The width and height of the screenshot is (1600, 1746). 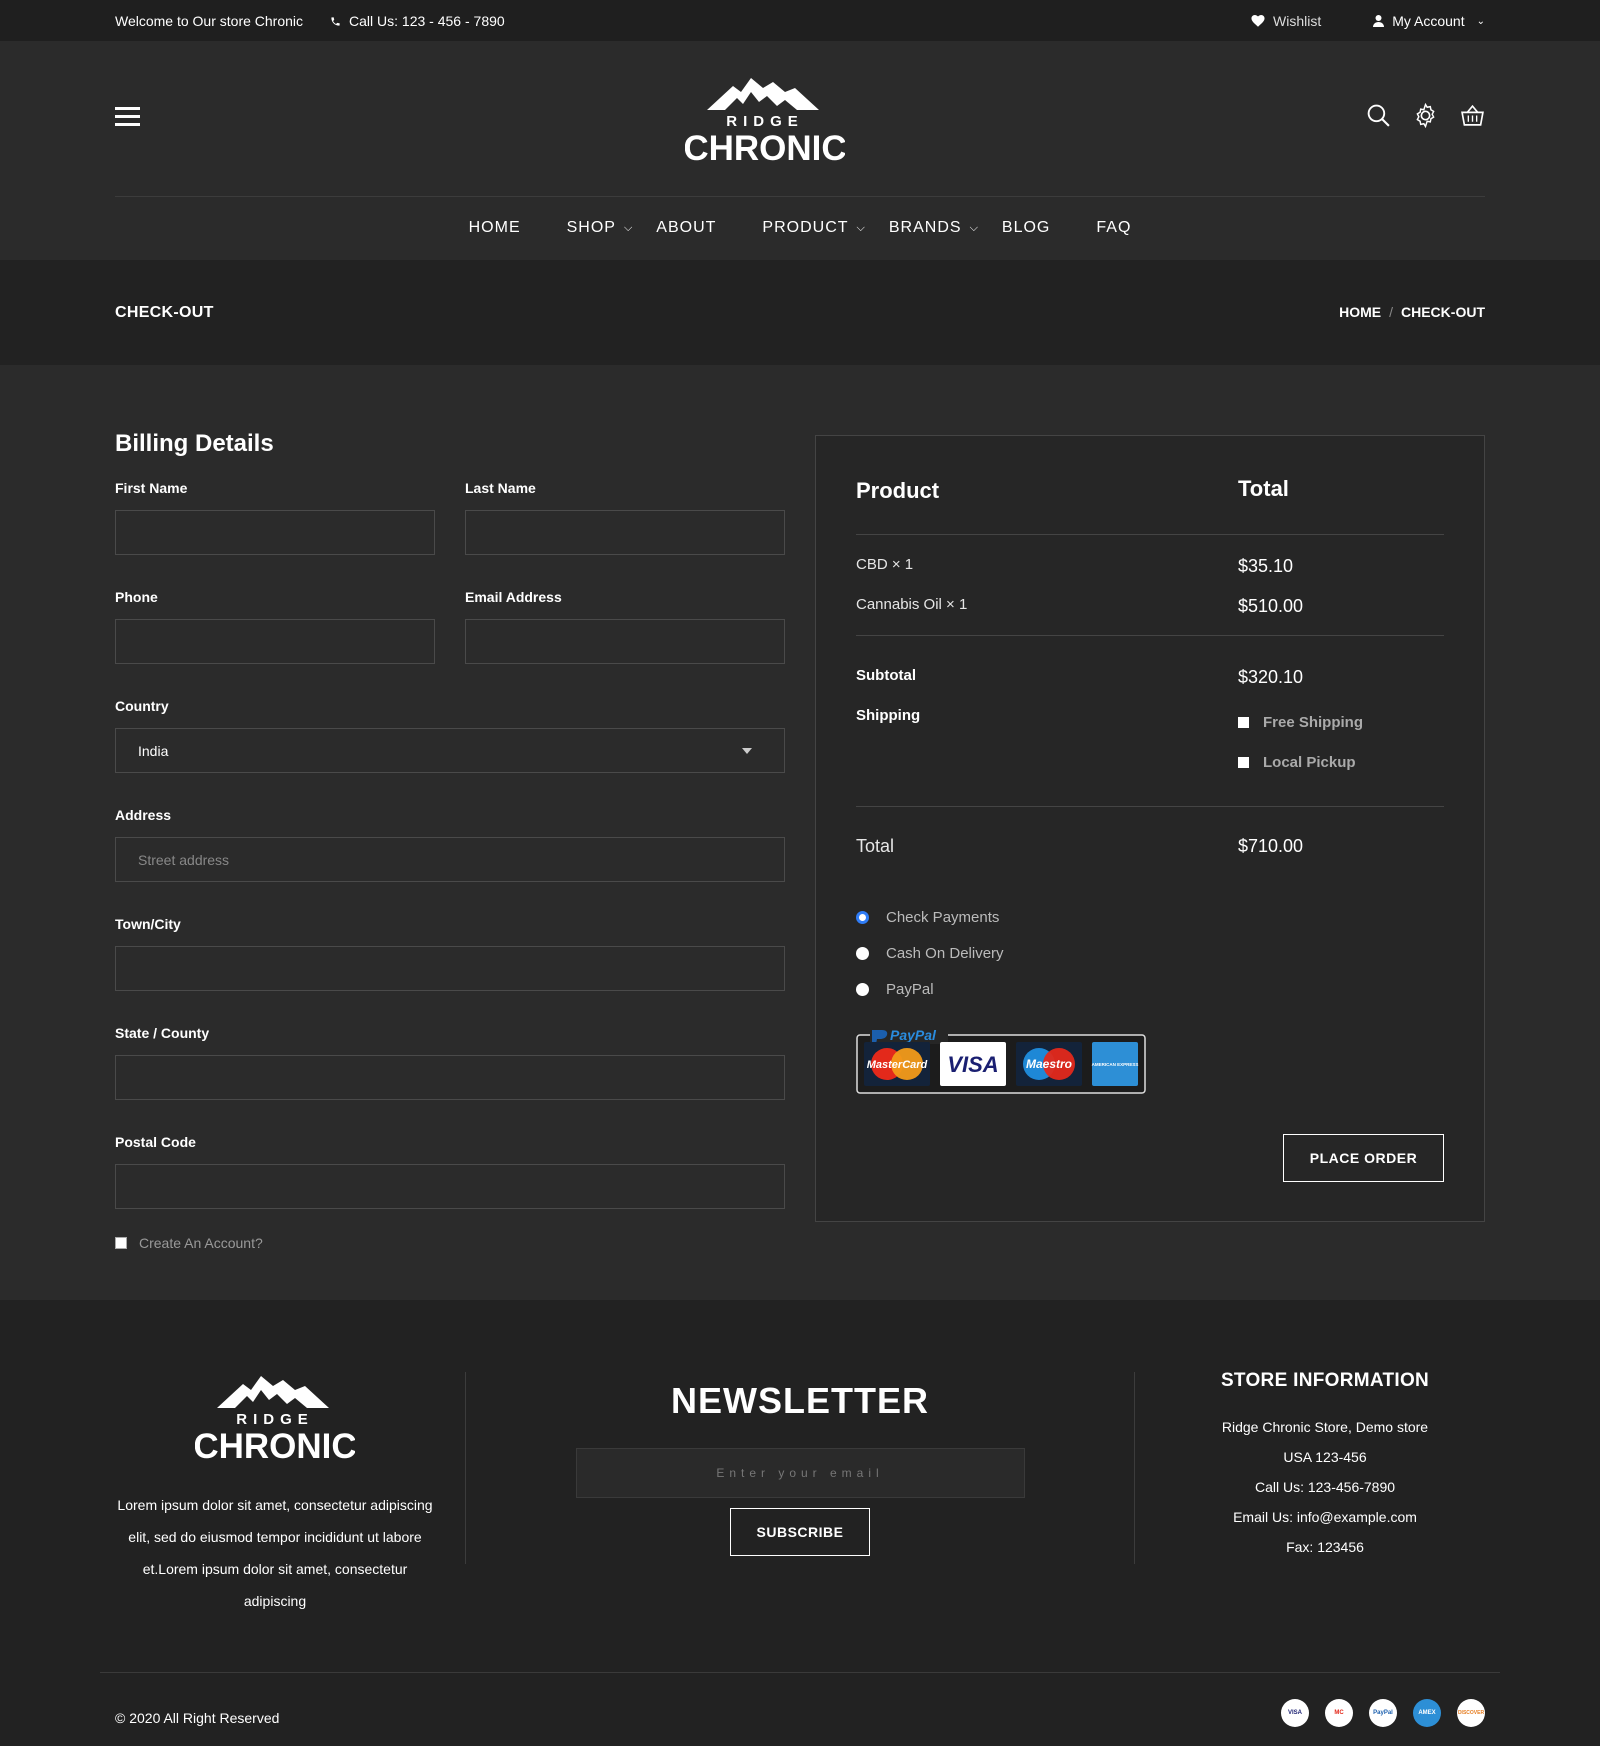 I want to click on nav-label: ABOUT, so click(x=686, y=227).